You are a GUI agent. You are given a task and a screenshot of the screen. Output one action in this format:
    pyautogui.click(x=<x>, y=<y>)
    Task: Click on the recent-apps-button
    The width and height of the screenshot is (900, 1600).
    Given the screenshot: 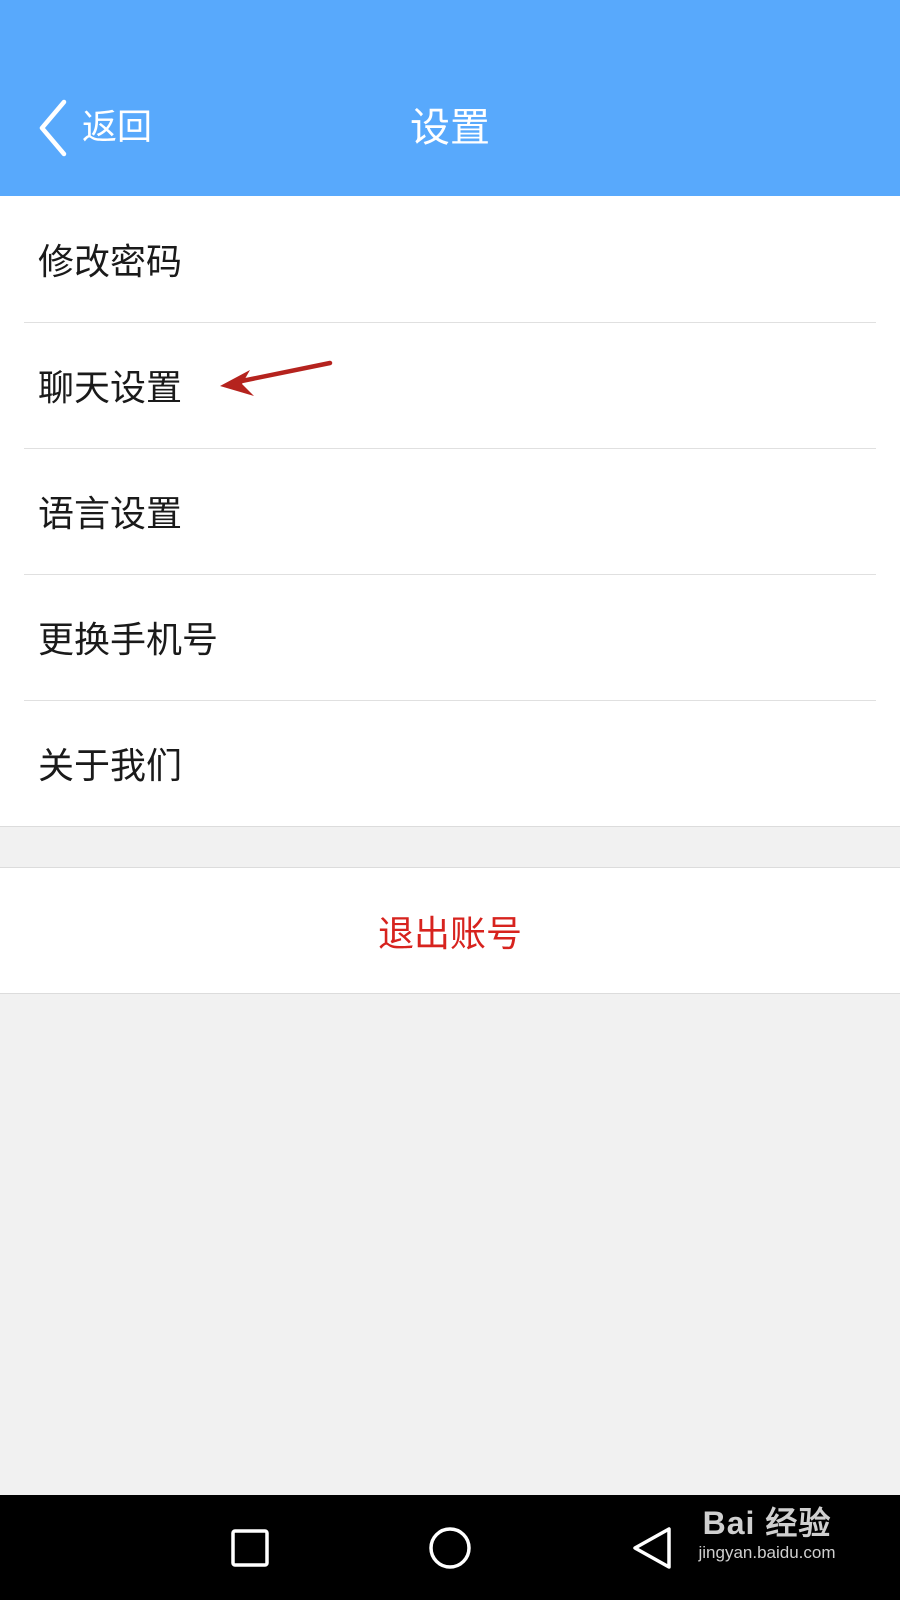 What is the action you would take?
    pyautogui.click(x=250, y=1548)
    